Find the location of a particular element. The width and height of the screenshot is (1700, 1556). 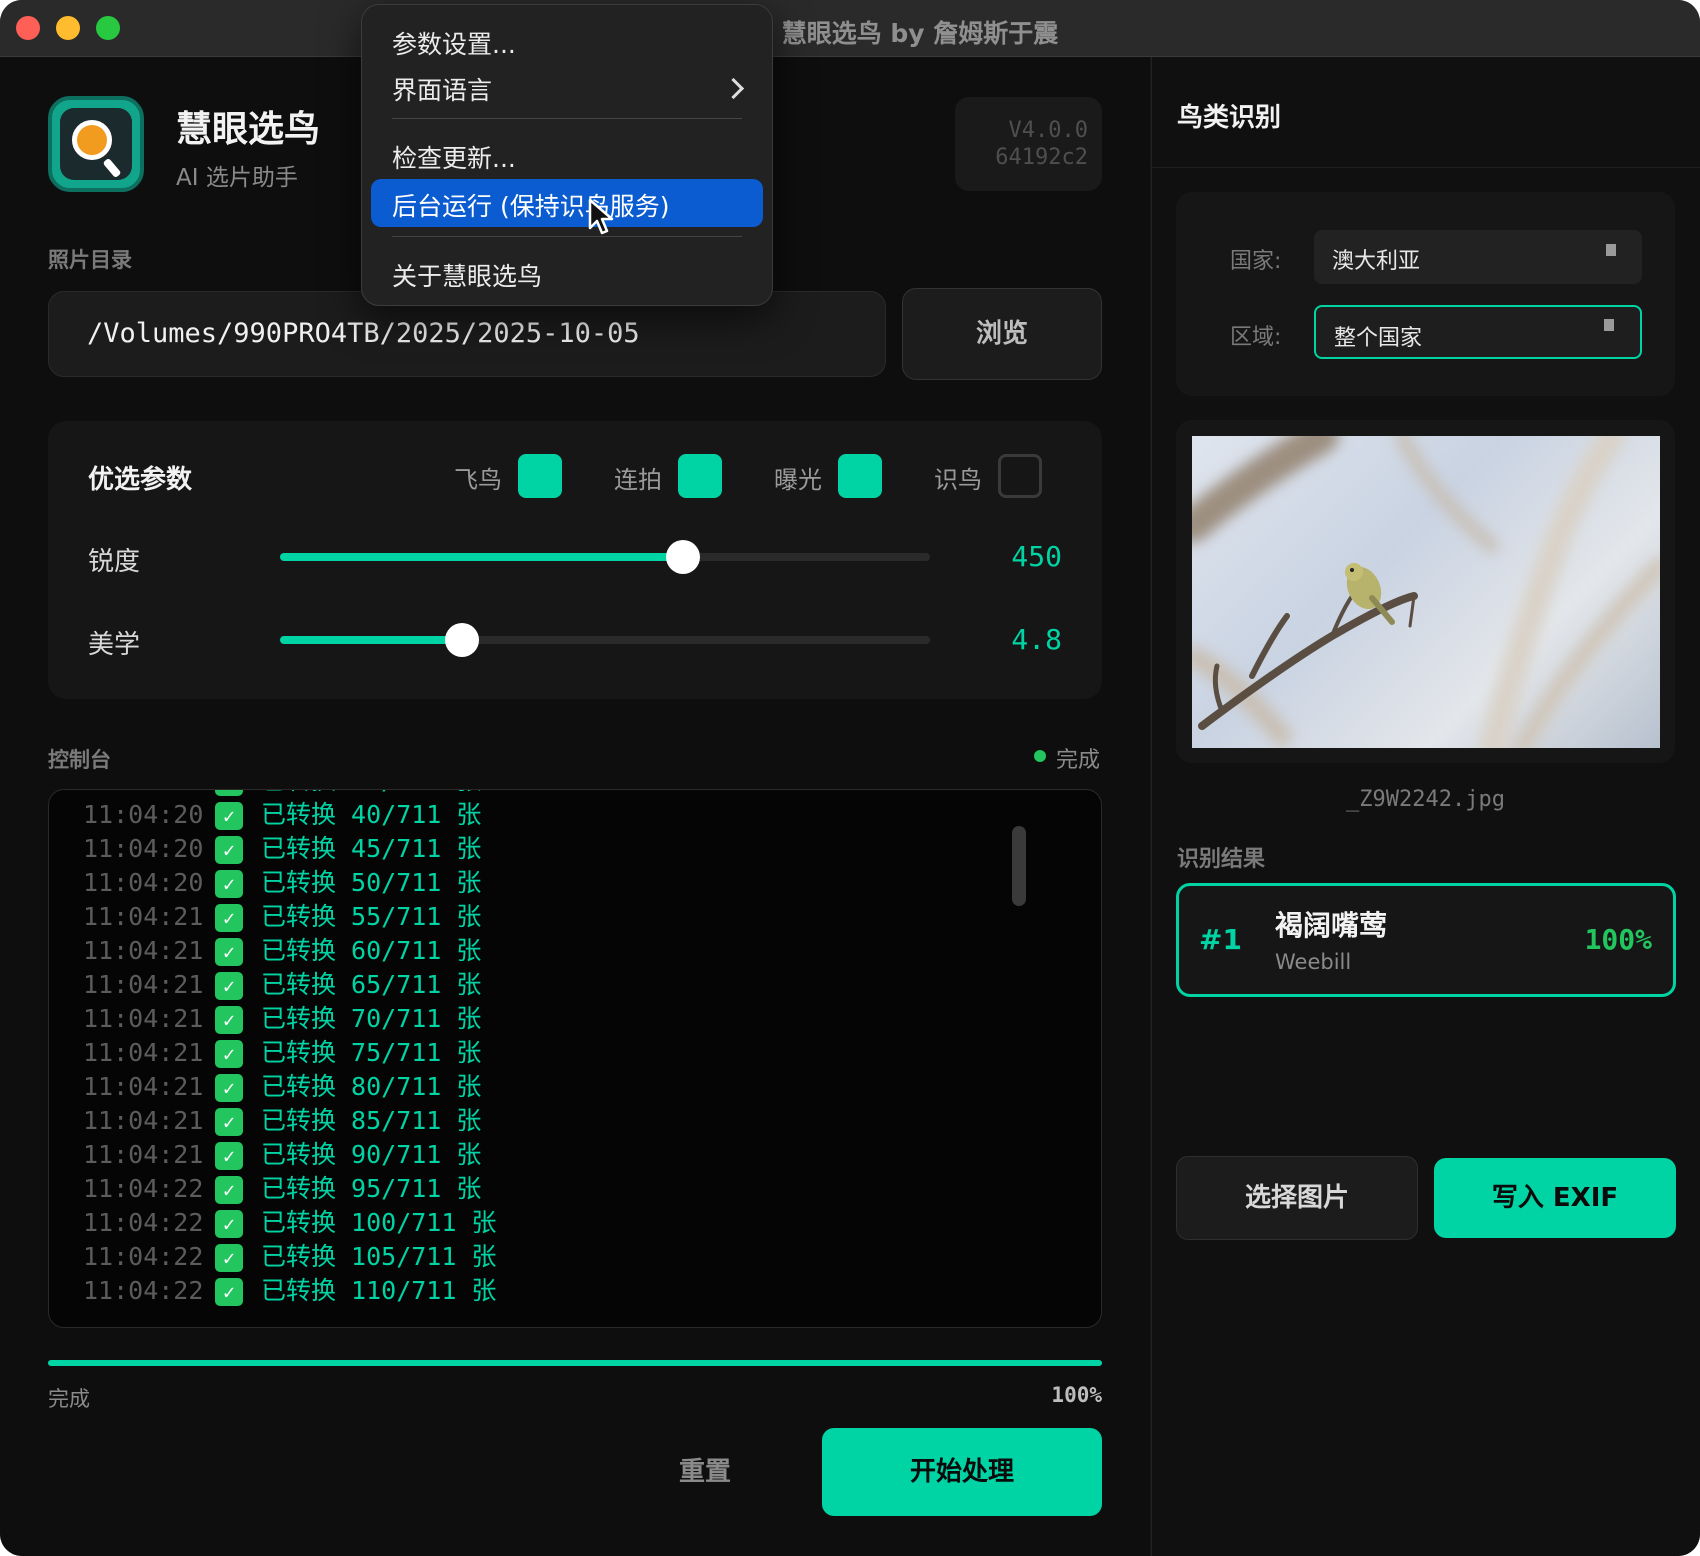

divider is located at coordinates (1425, 167).